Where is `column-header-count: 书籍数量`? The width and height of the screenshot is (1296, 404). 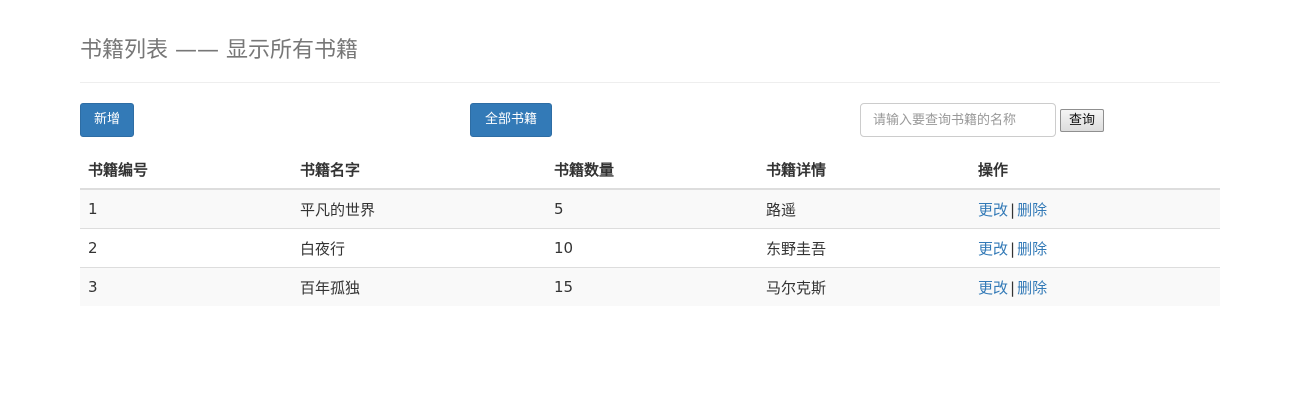 column-header-count: 书籍数量 is located at coordinates (652, 170).